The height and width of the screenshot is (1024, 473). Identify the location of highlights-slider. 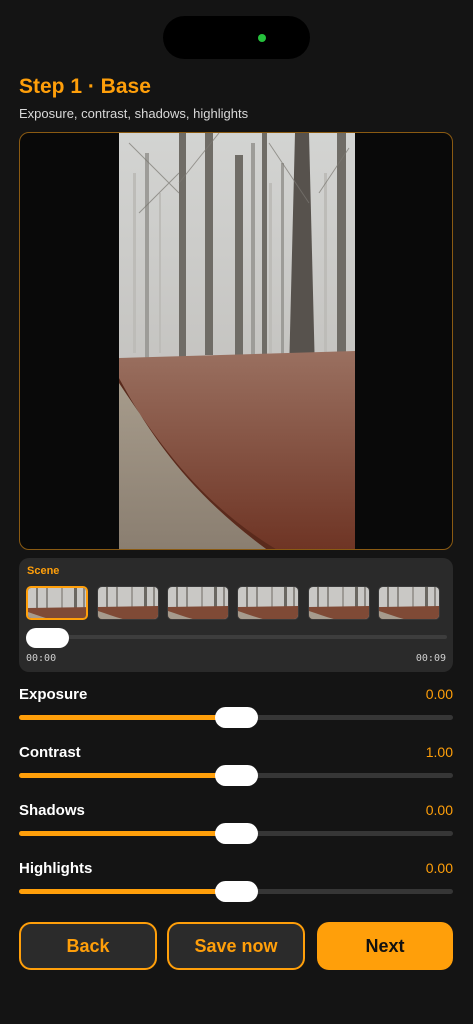
(236, 891).